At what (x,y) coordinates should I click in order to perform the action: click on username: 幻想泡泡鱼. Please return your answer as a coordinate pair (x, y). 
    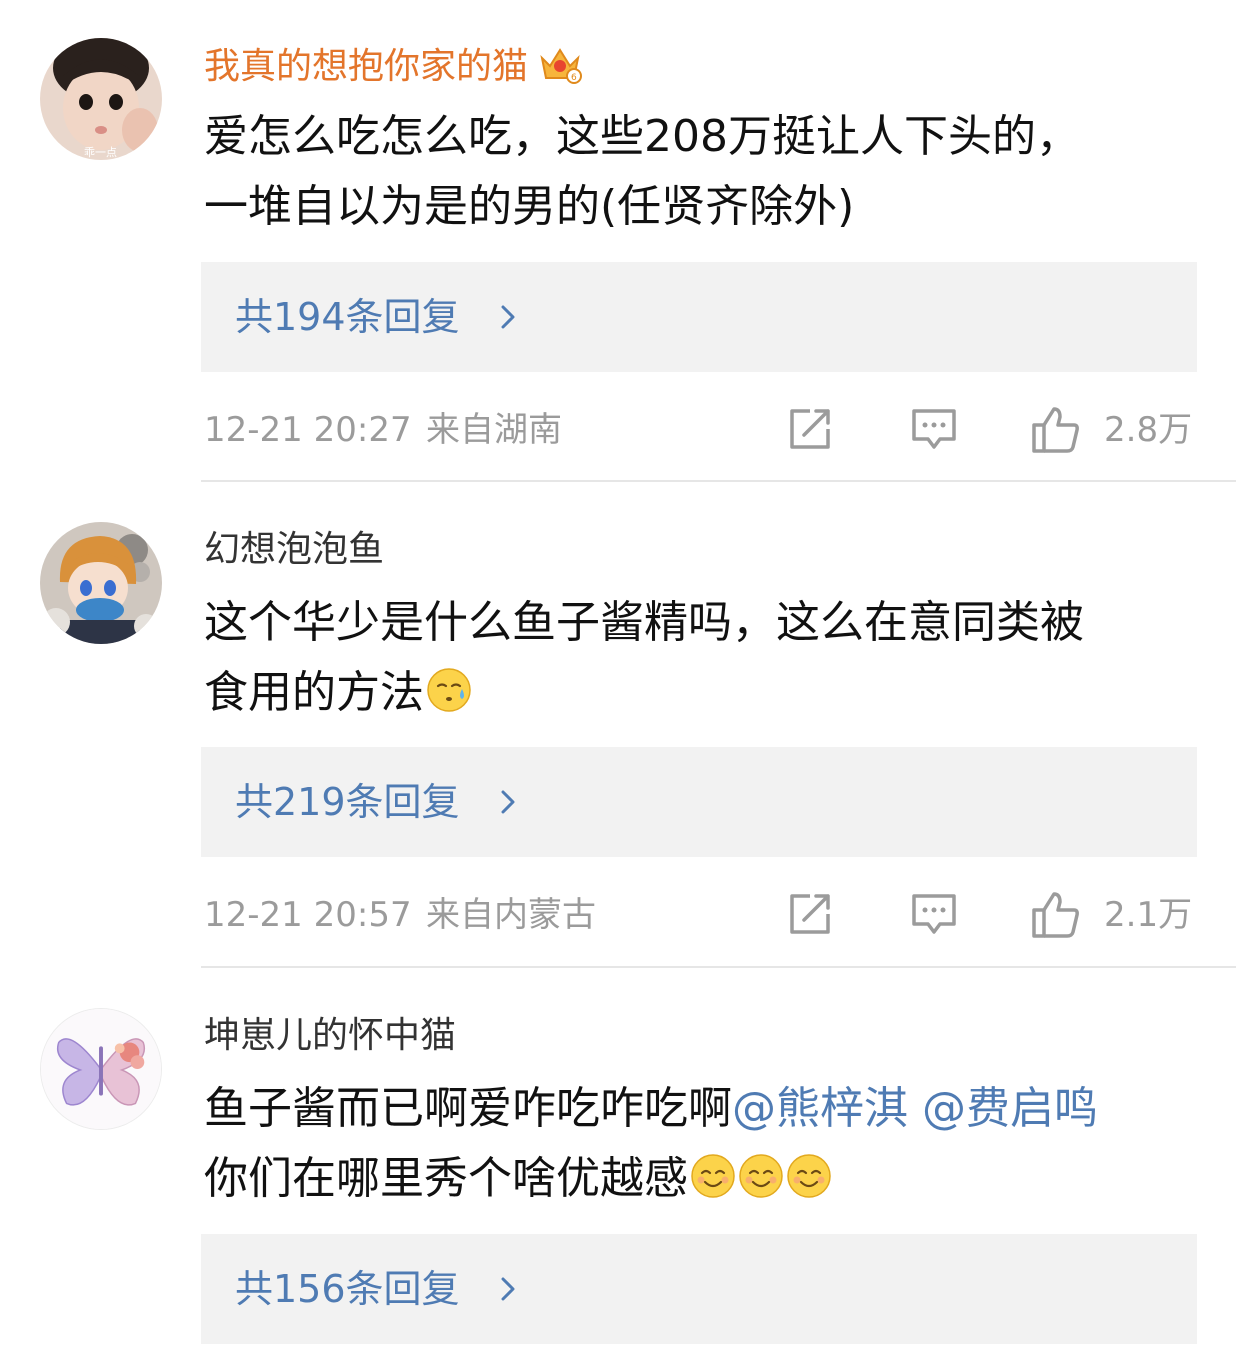
    Looking at the image, I should click on (294, 550).